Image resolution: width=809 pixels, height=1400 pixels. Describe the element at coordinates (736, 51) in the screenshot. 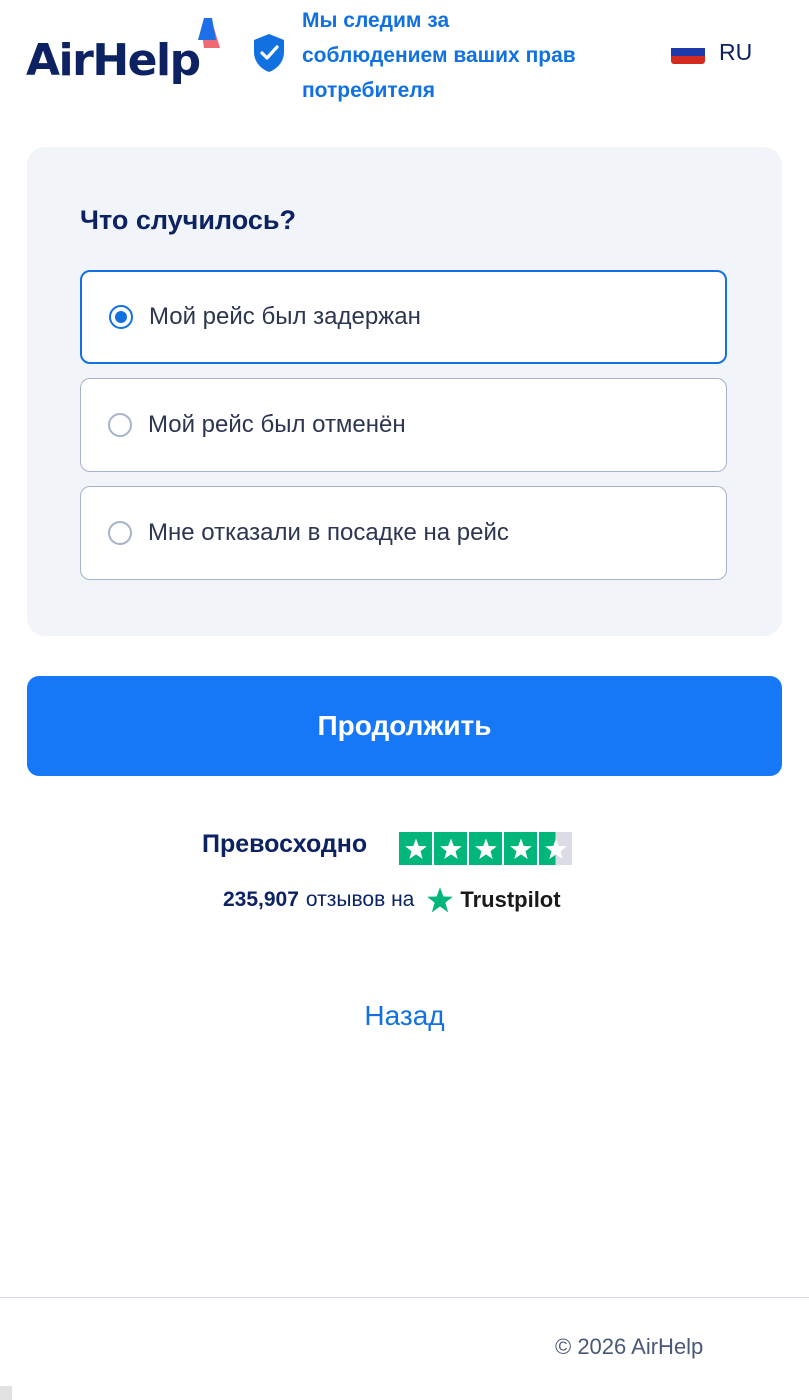

I see `language-code: RU` at that location.